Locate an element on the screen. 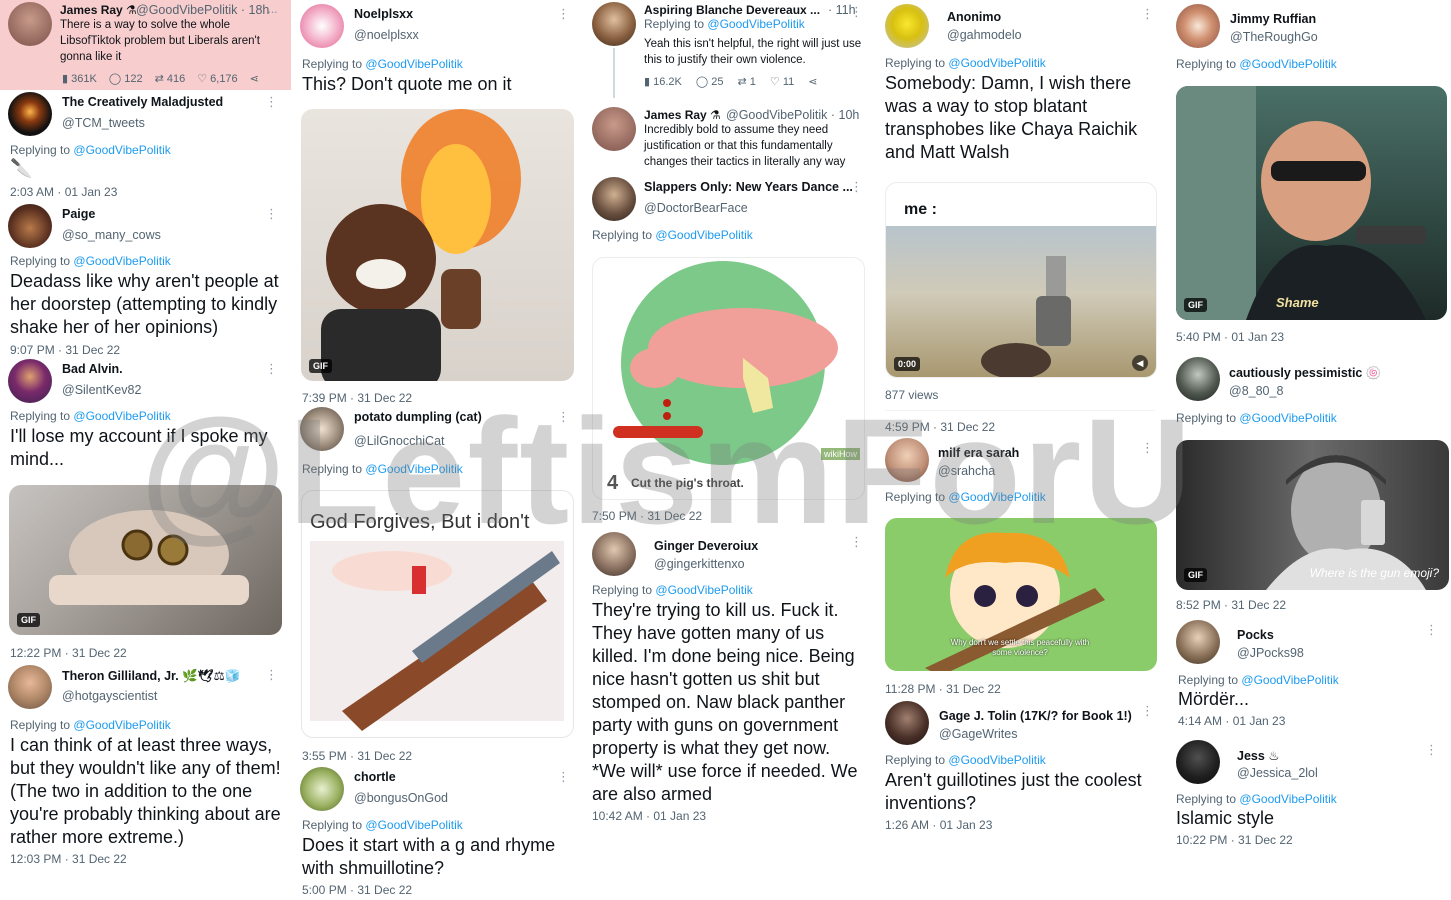  timestamp: 10:42 AM · 01 Jan 23 is located at coordinates (649, 816).